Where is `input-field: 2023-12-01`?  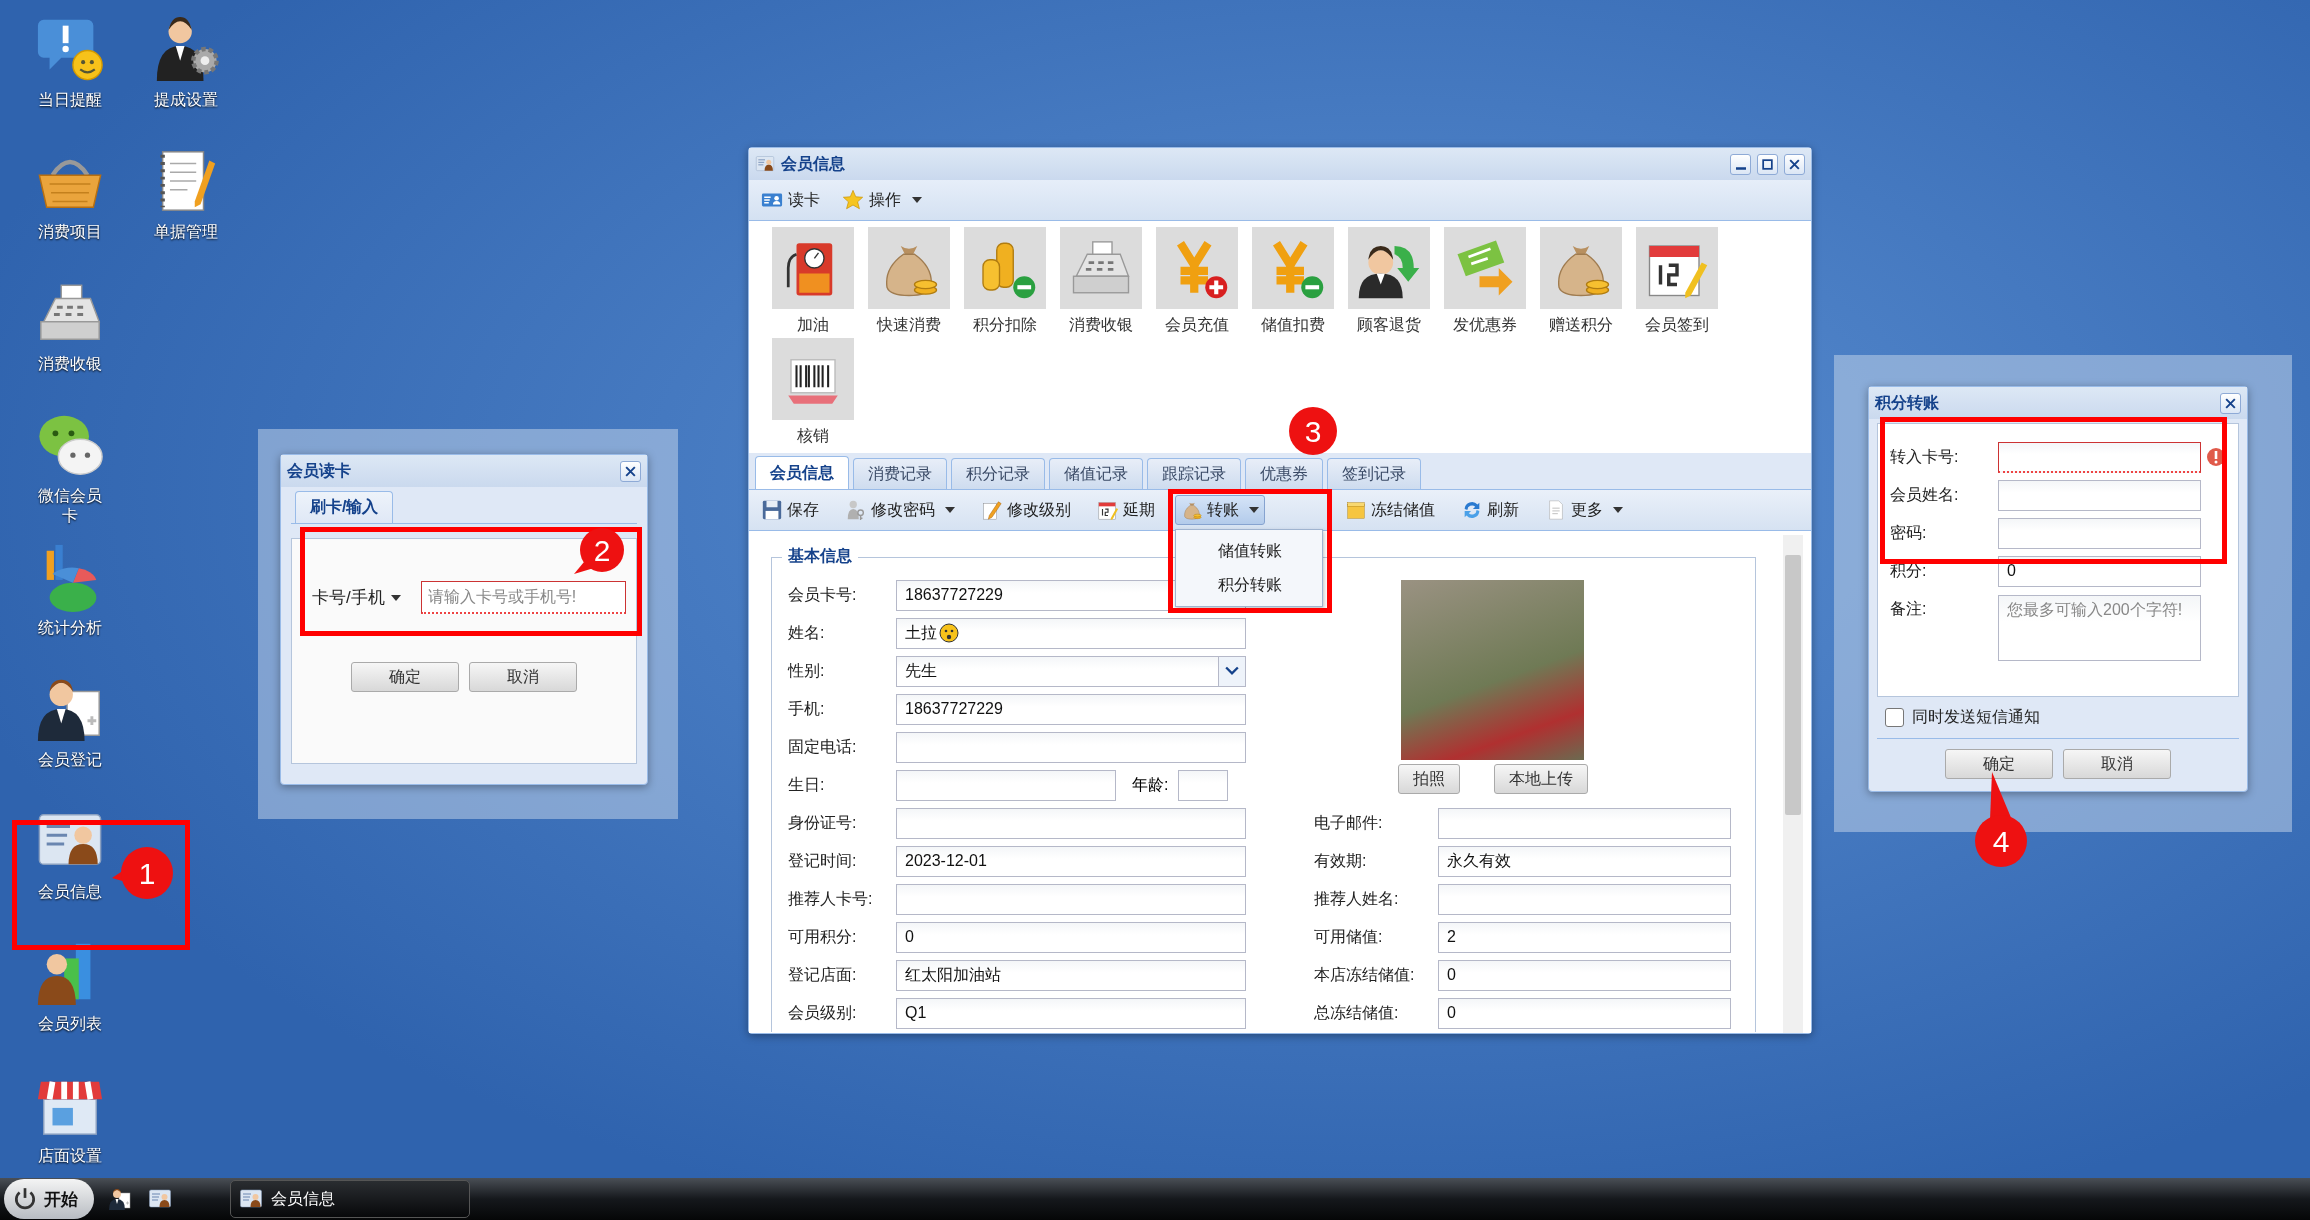 input-field: 2023-12-01 is located at coordinates (1071, 861).